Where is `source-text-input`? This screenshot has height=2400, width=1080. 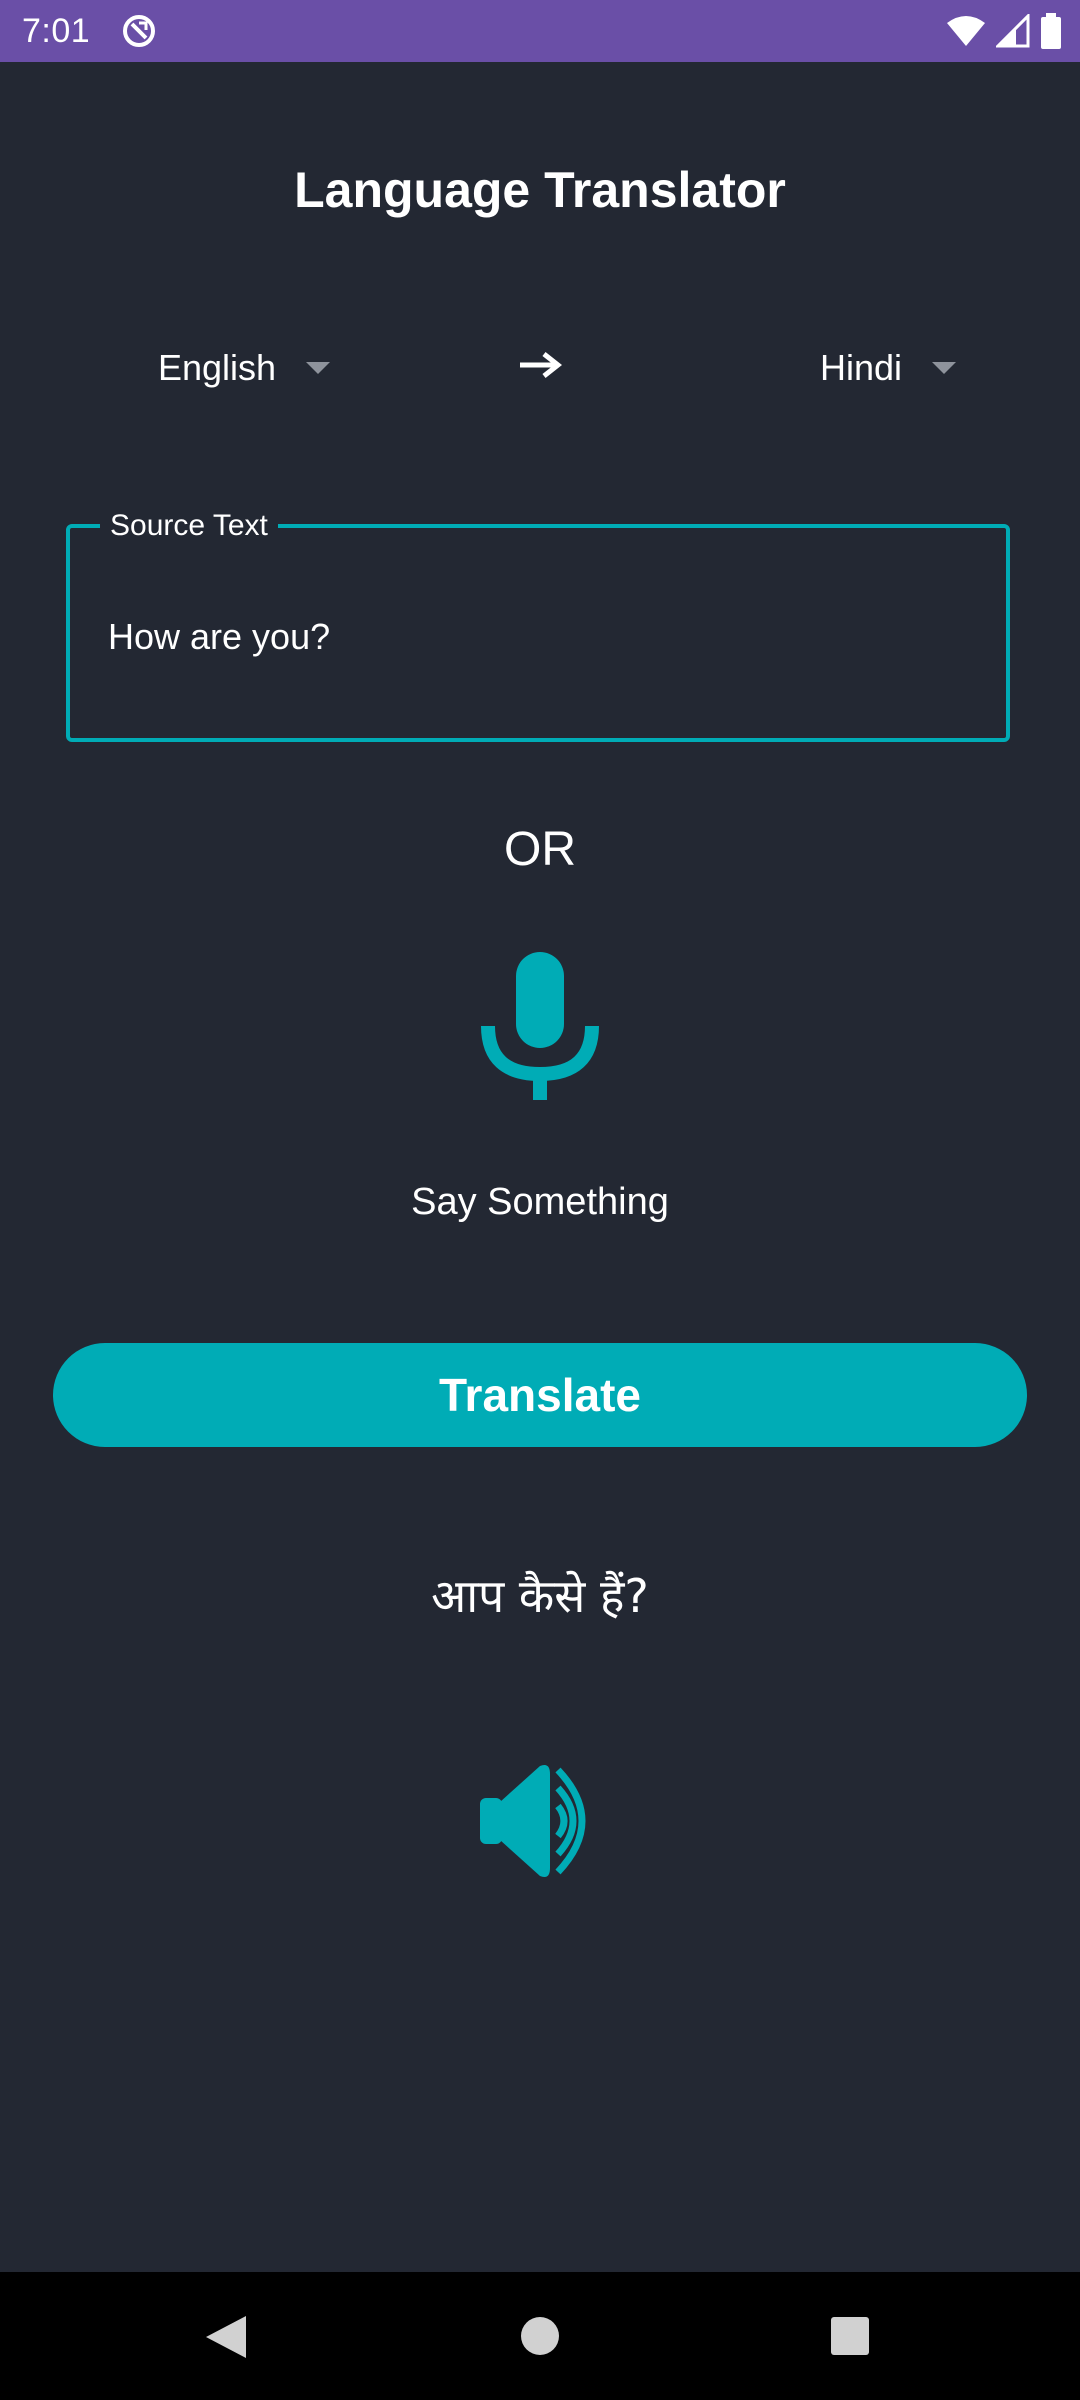 source-text-input is located at coordinates (538, 637).